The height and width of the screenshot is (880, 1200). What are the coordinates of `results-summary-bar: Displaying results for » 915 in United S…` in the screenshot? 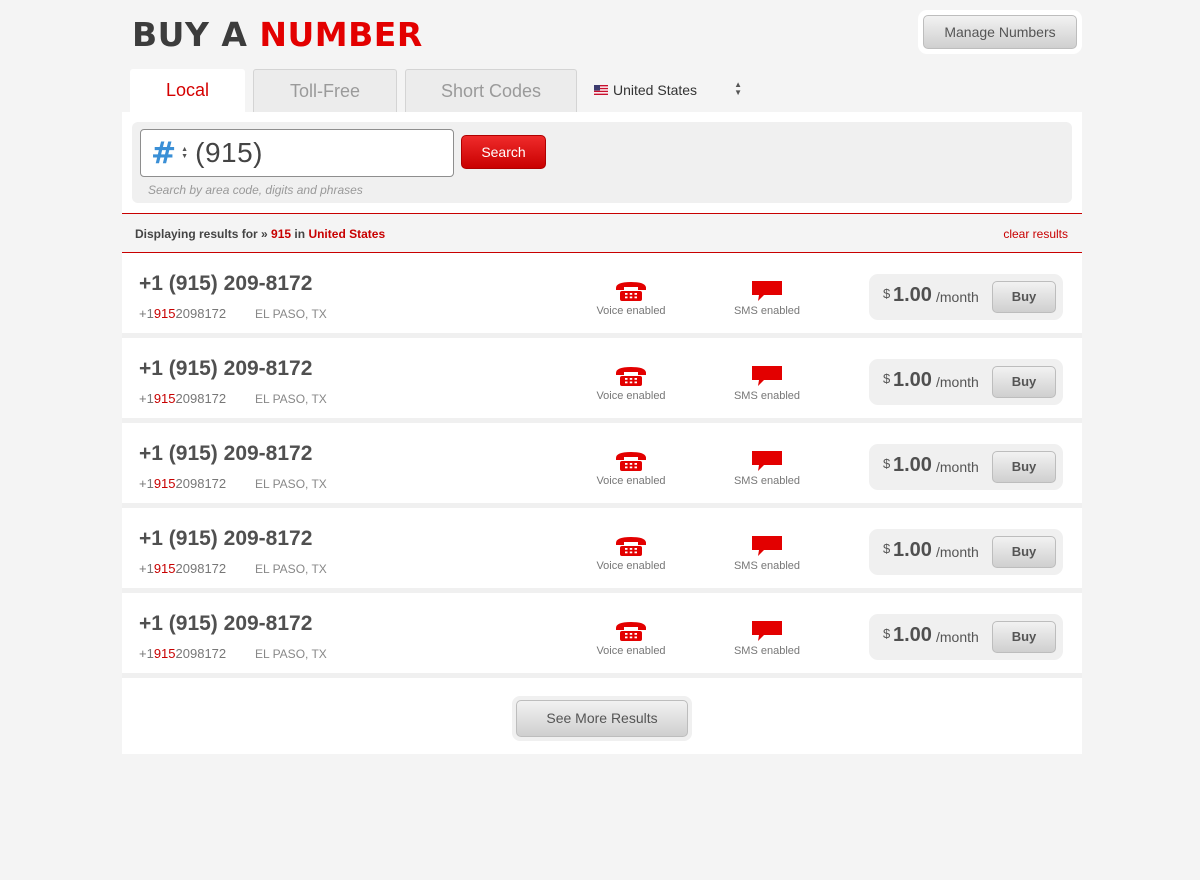 It's located at (602, 233).